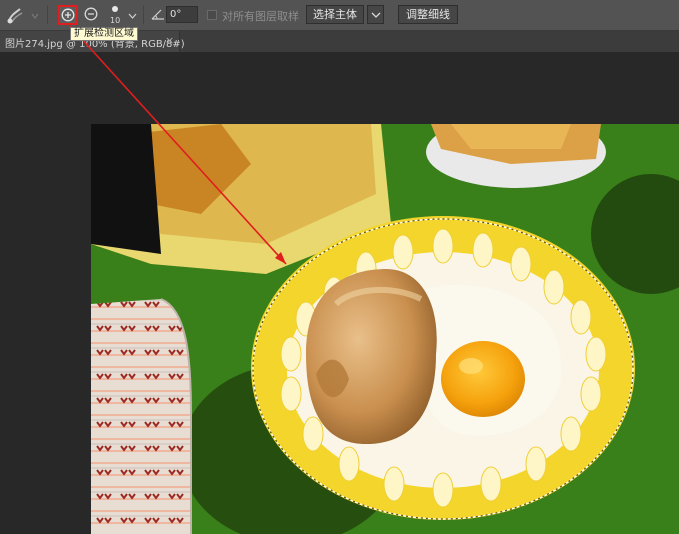 The width and height of the screenshot is (679, 534). I want to click on options-bar: 10 0° 对所有图层取样 选择主体 调整细线 扩展检测区域, so click(339, 20).